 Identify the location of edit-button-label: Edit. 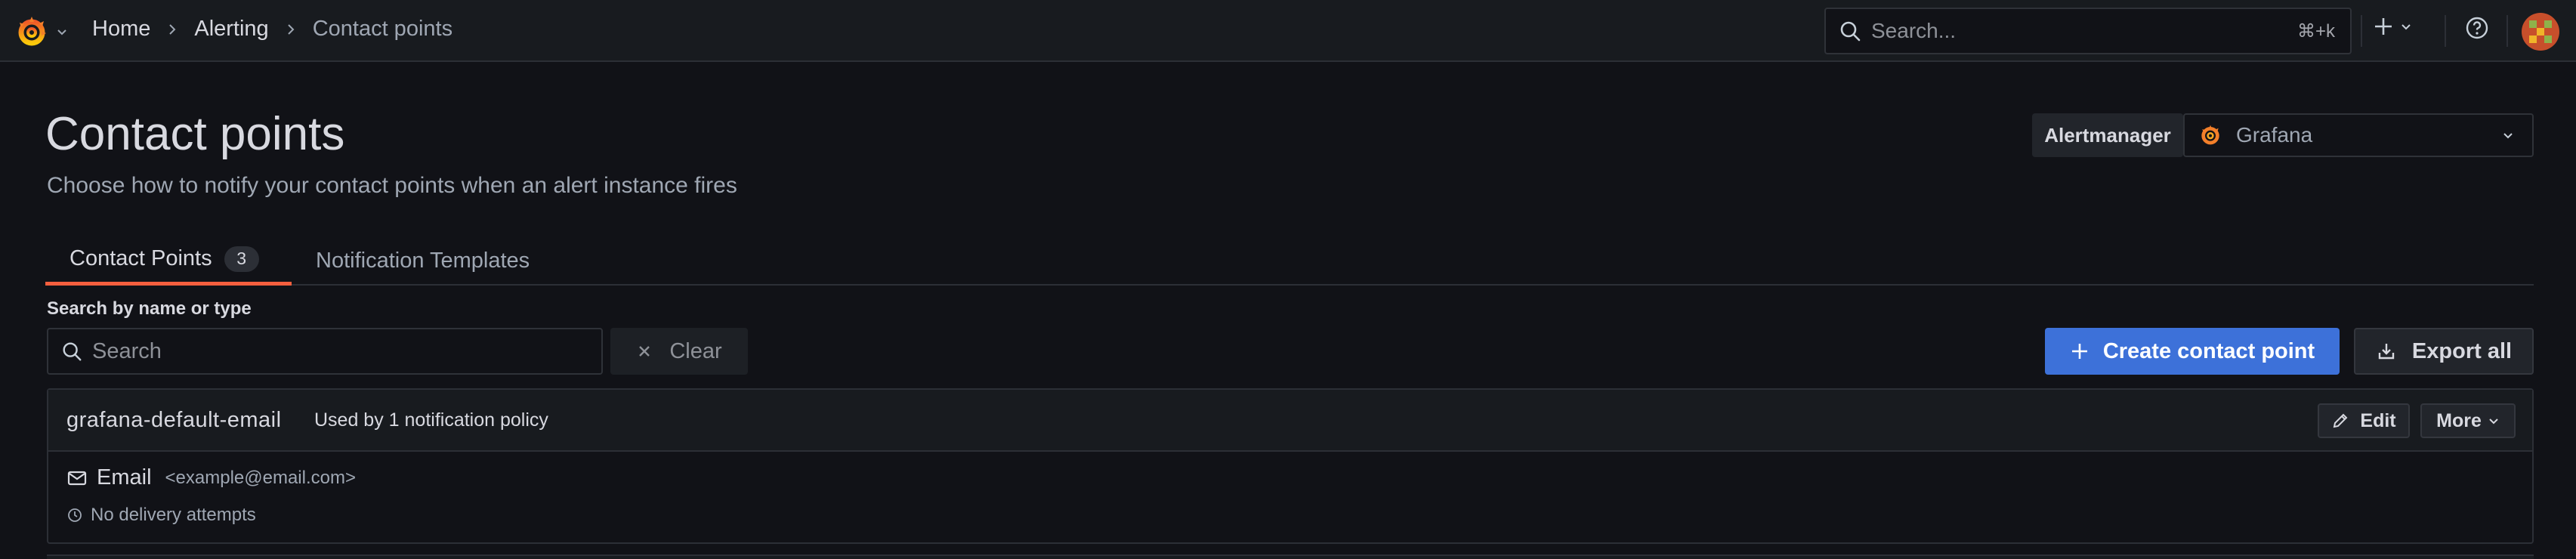
(2378, 420).